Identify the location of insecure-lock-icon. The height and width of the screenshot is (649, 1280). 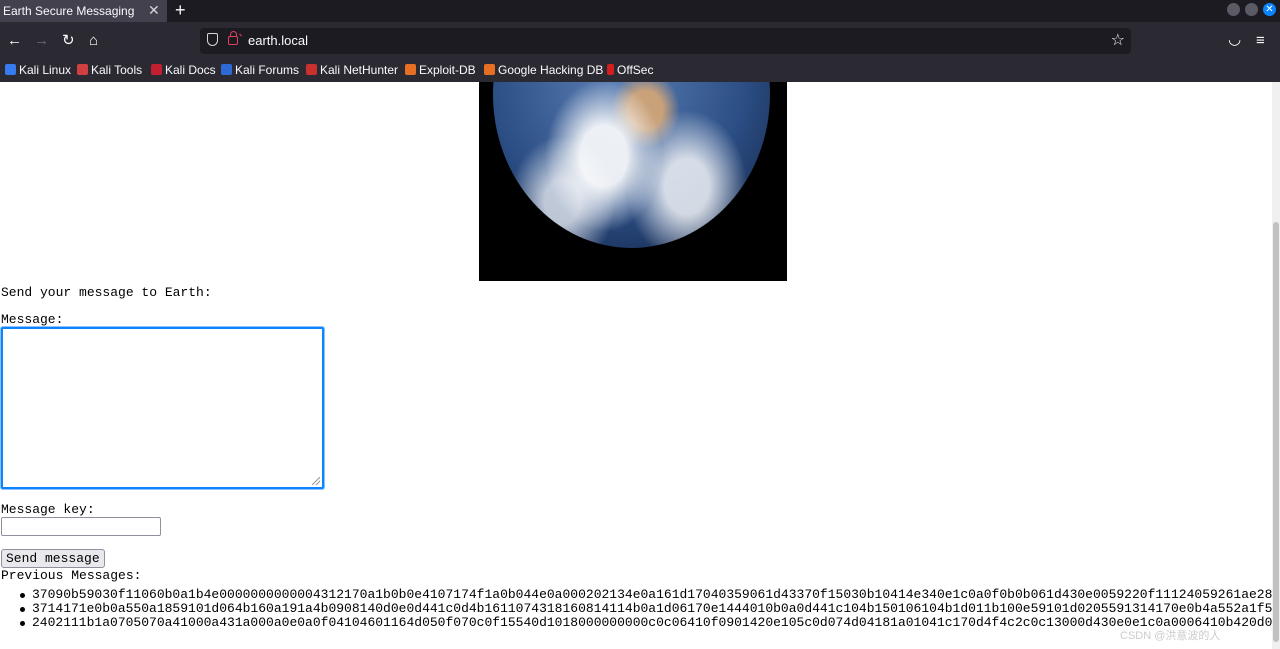
(233, 38).